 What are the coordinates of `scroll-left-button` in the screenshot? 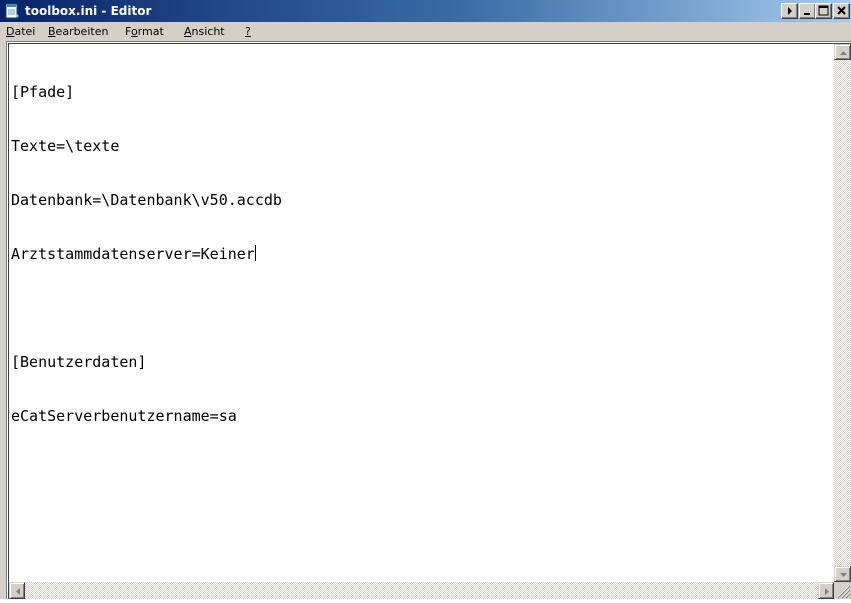 It's located at (17, 590).